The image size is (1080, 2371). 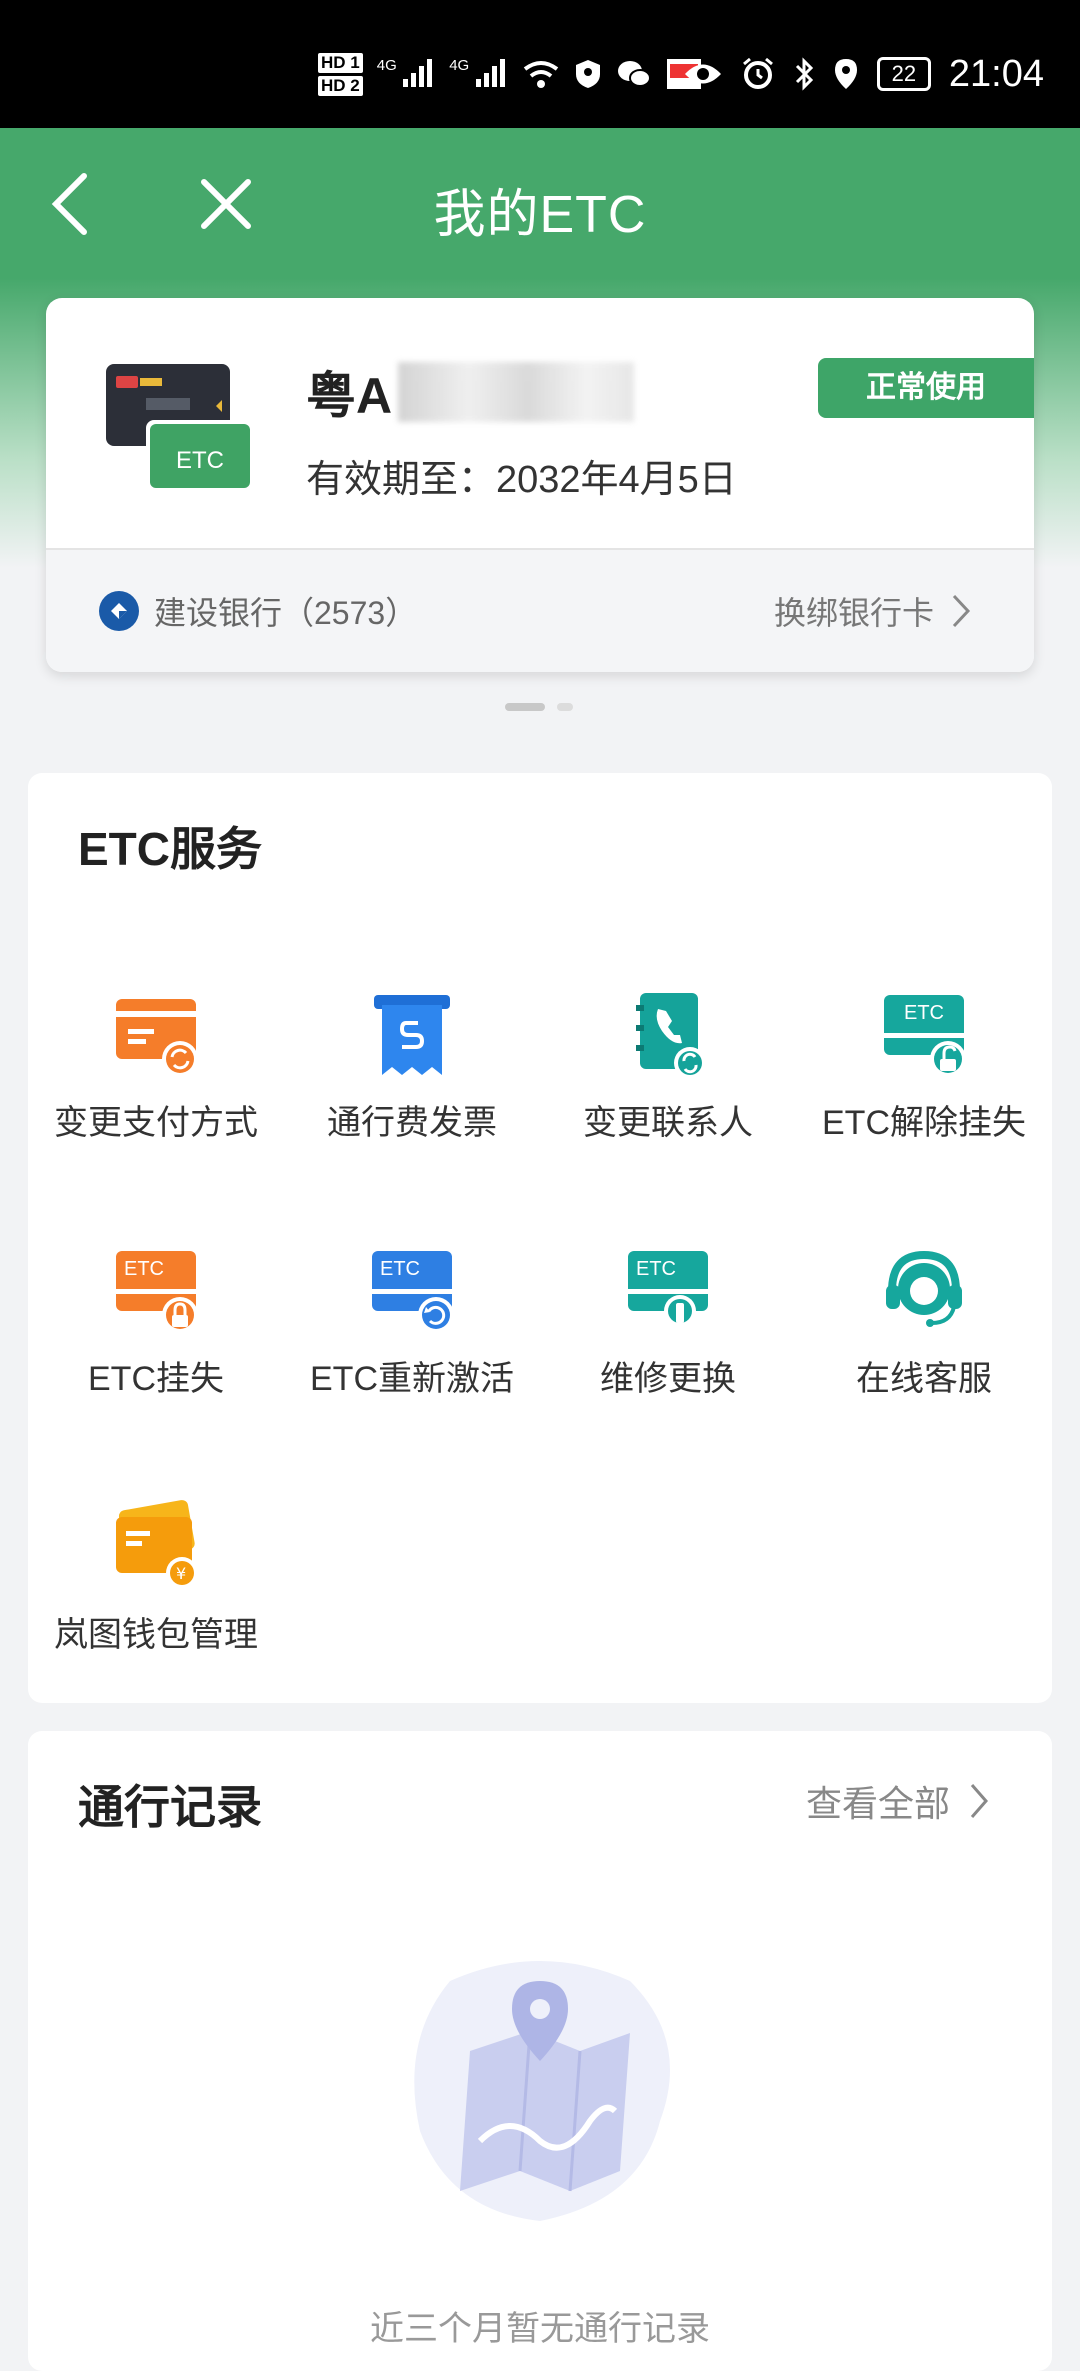 What do you see at coordinates (340, 74) in the screenshot?
I see `sim-badges: HD 1 HD 2` at bounding box center [340, 74].